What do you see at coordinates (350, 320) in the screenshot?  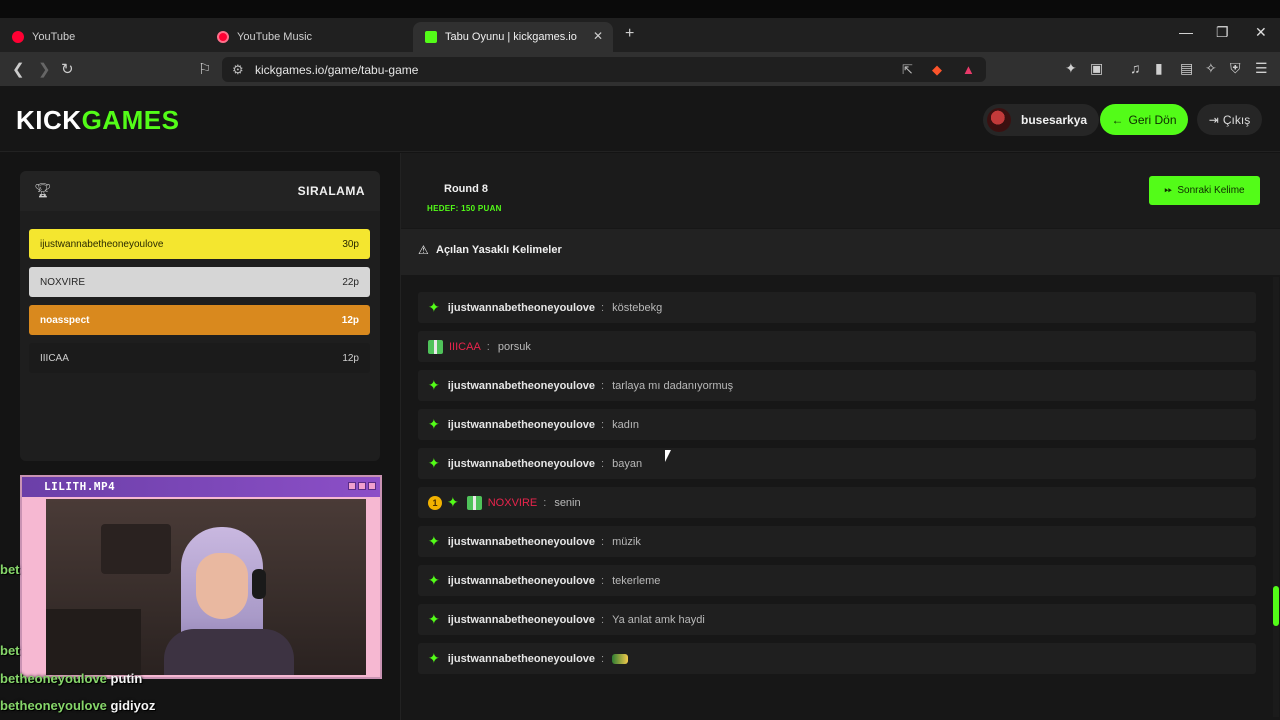 I see `ranking-player-score: 12p` at bounding box center [350, 320].